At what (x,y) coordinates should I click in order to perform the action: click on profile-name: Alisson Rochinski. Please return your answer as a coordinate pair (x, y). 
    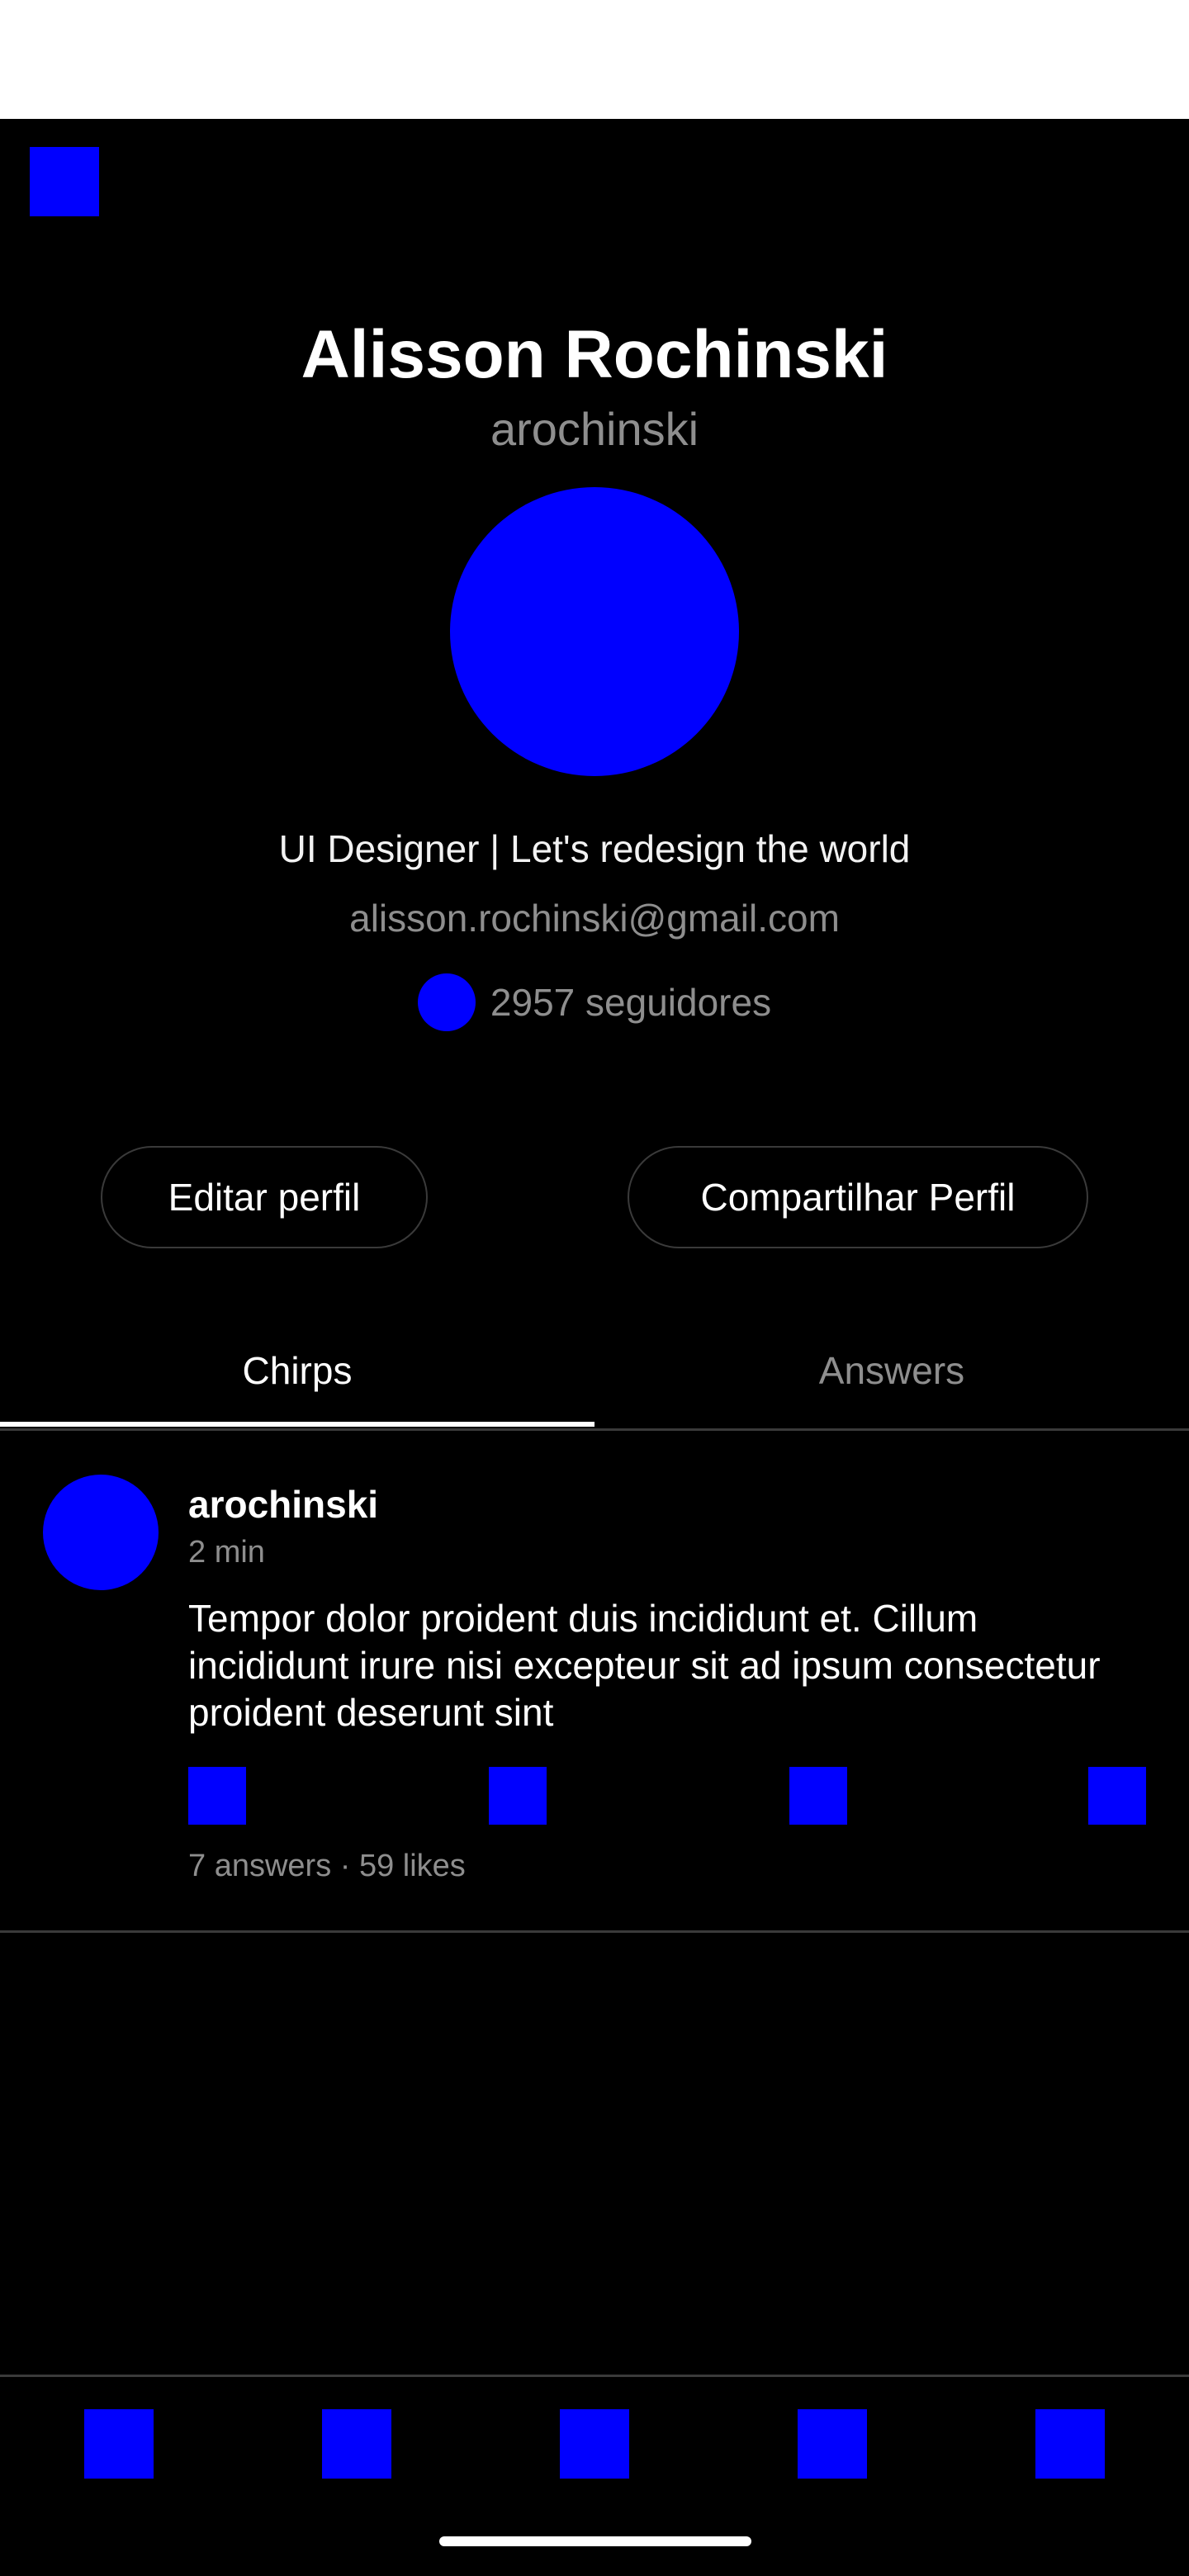
    Looking at the image, I should click on (594, 354).